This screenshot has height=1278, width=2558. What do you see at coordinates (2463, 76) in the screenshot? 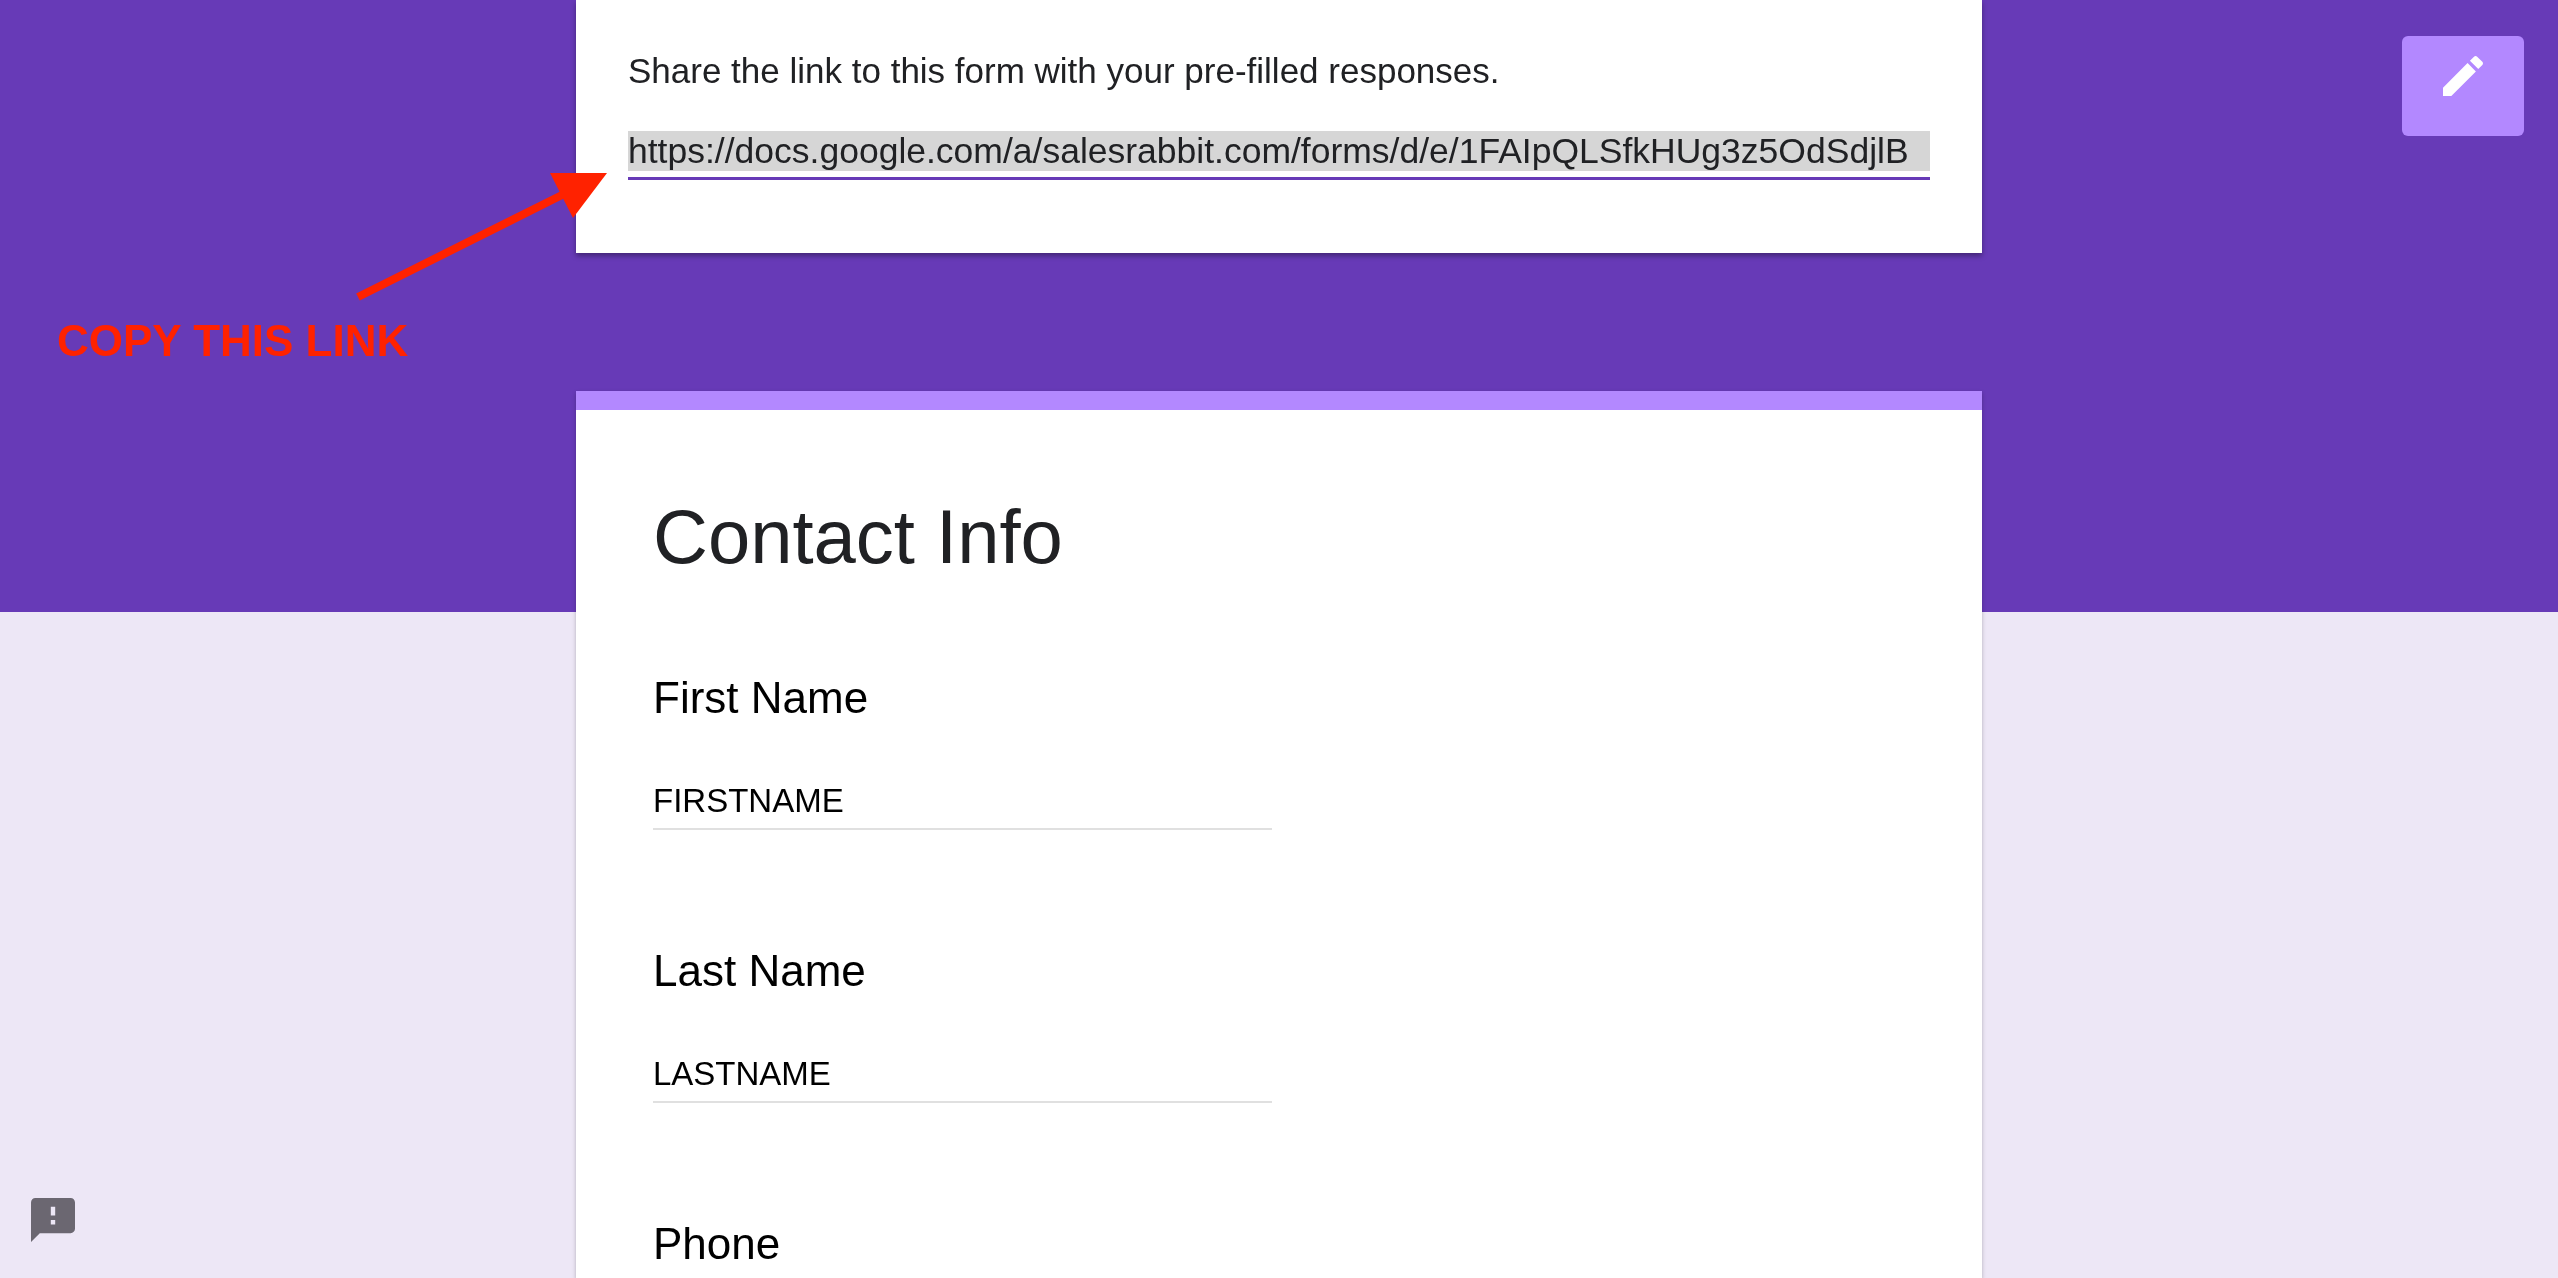
I see `pencil-icon` at bounding box center [2463, 76].